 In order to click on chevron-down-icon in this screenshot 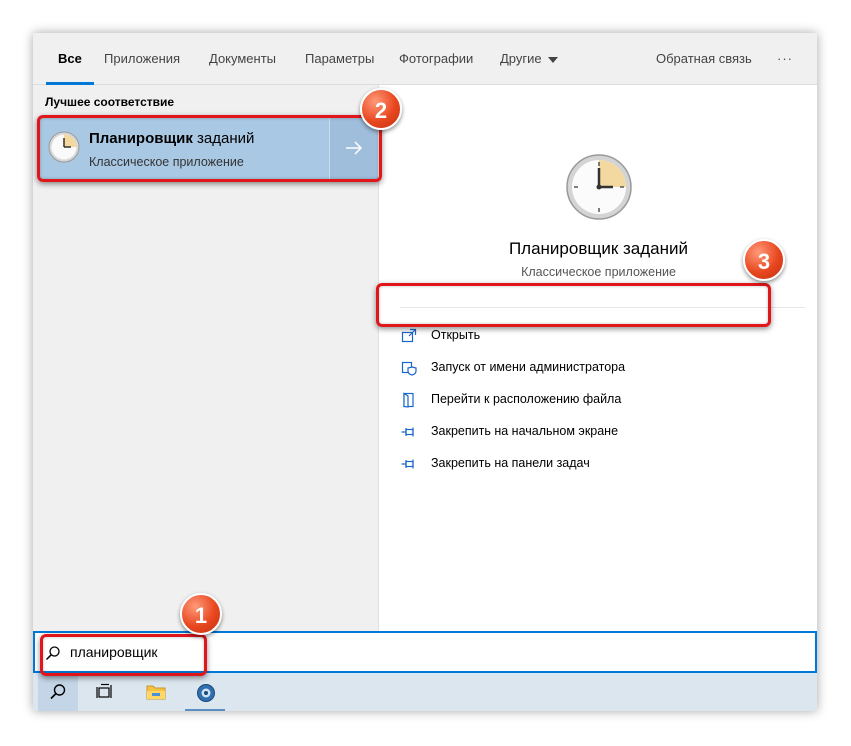, I will do `click(552, 59)`.